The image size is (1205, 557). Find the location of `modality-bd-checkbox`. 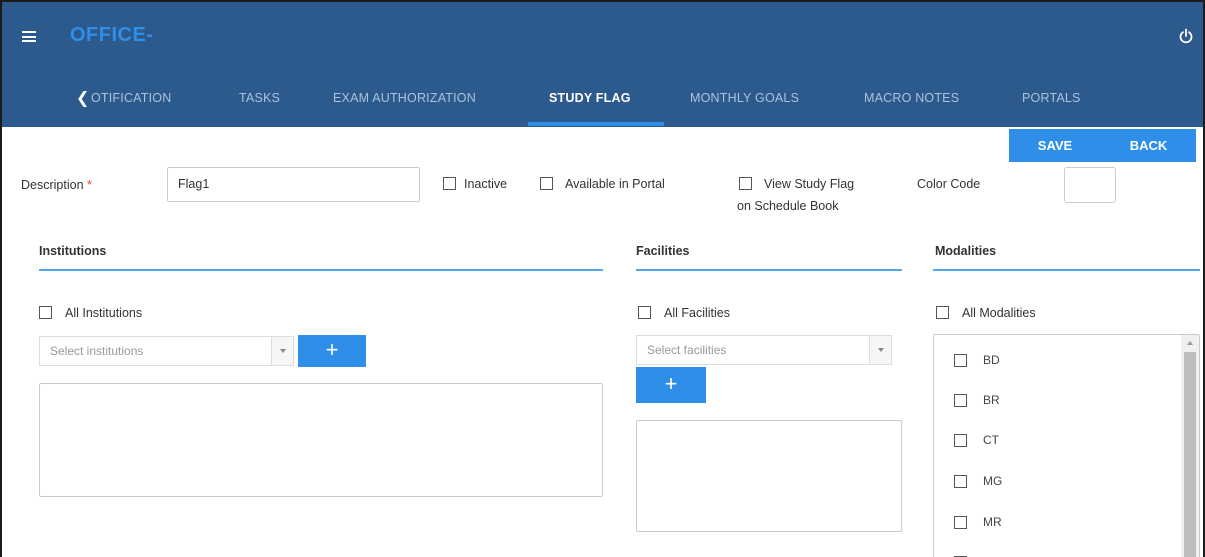

modality-bd-checkbox is located at coordinates (960, 360).